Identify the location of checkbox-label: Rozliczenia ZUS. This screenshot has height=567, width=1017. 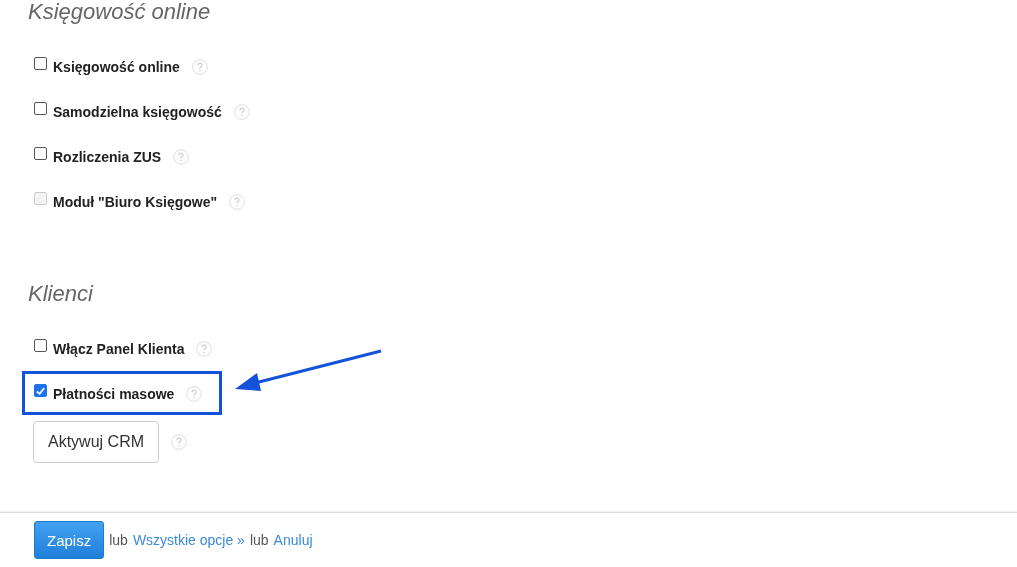
(107, 156).